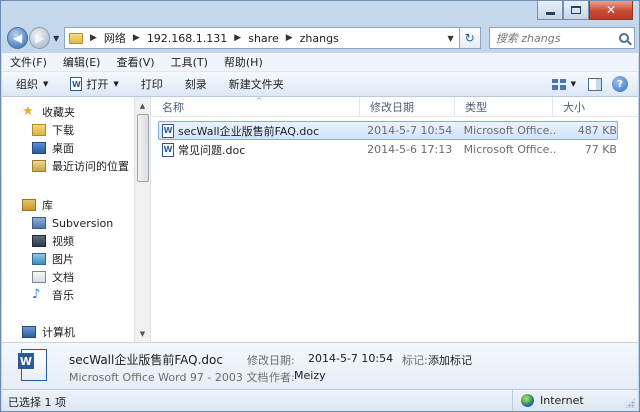 The width and height of the screenshot is (640, 412). Describe the element at coordinates (63, 259) in the screenshot. I see `nav-item-label: 图片` at that location.